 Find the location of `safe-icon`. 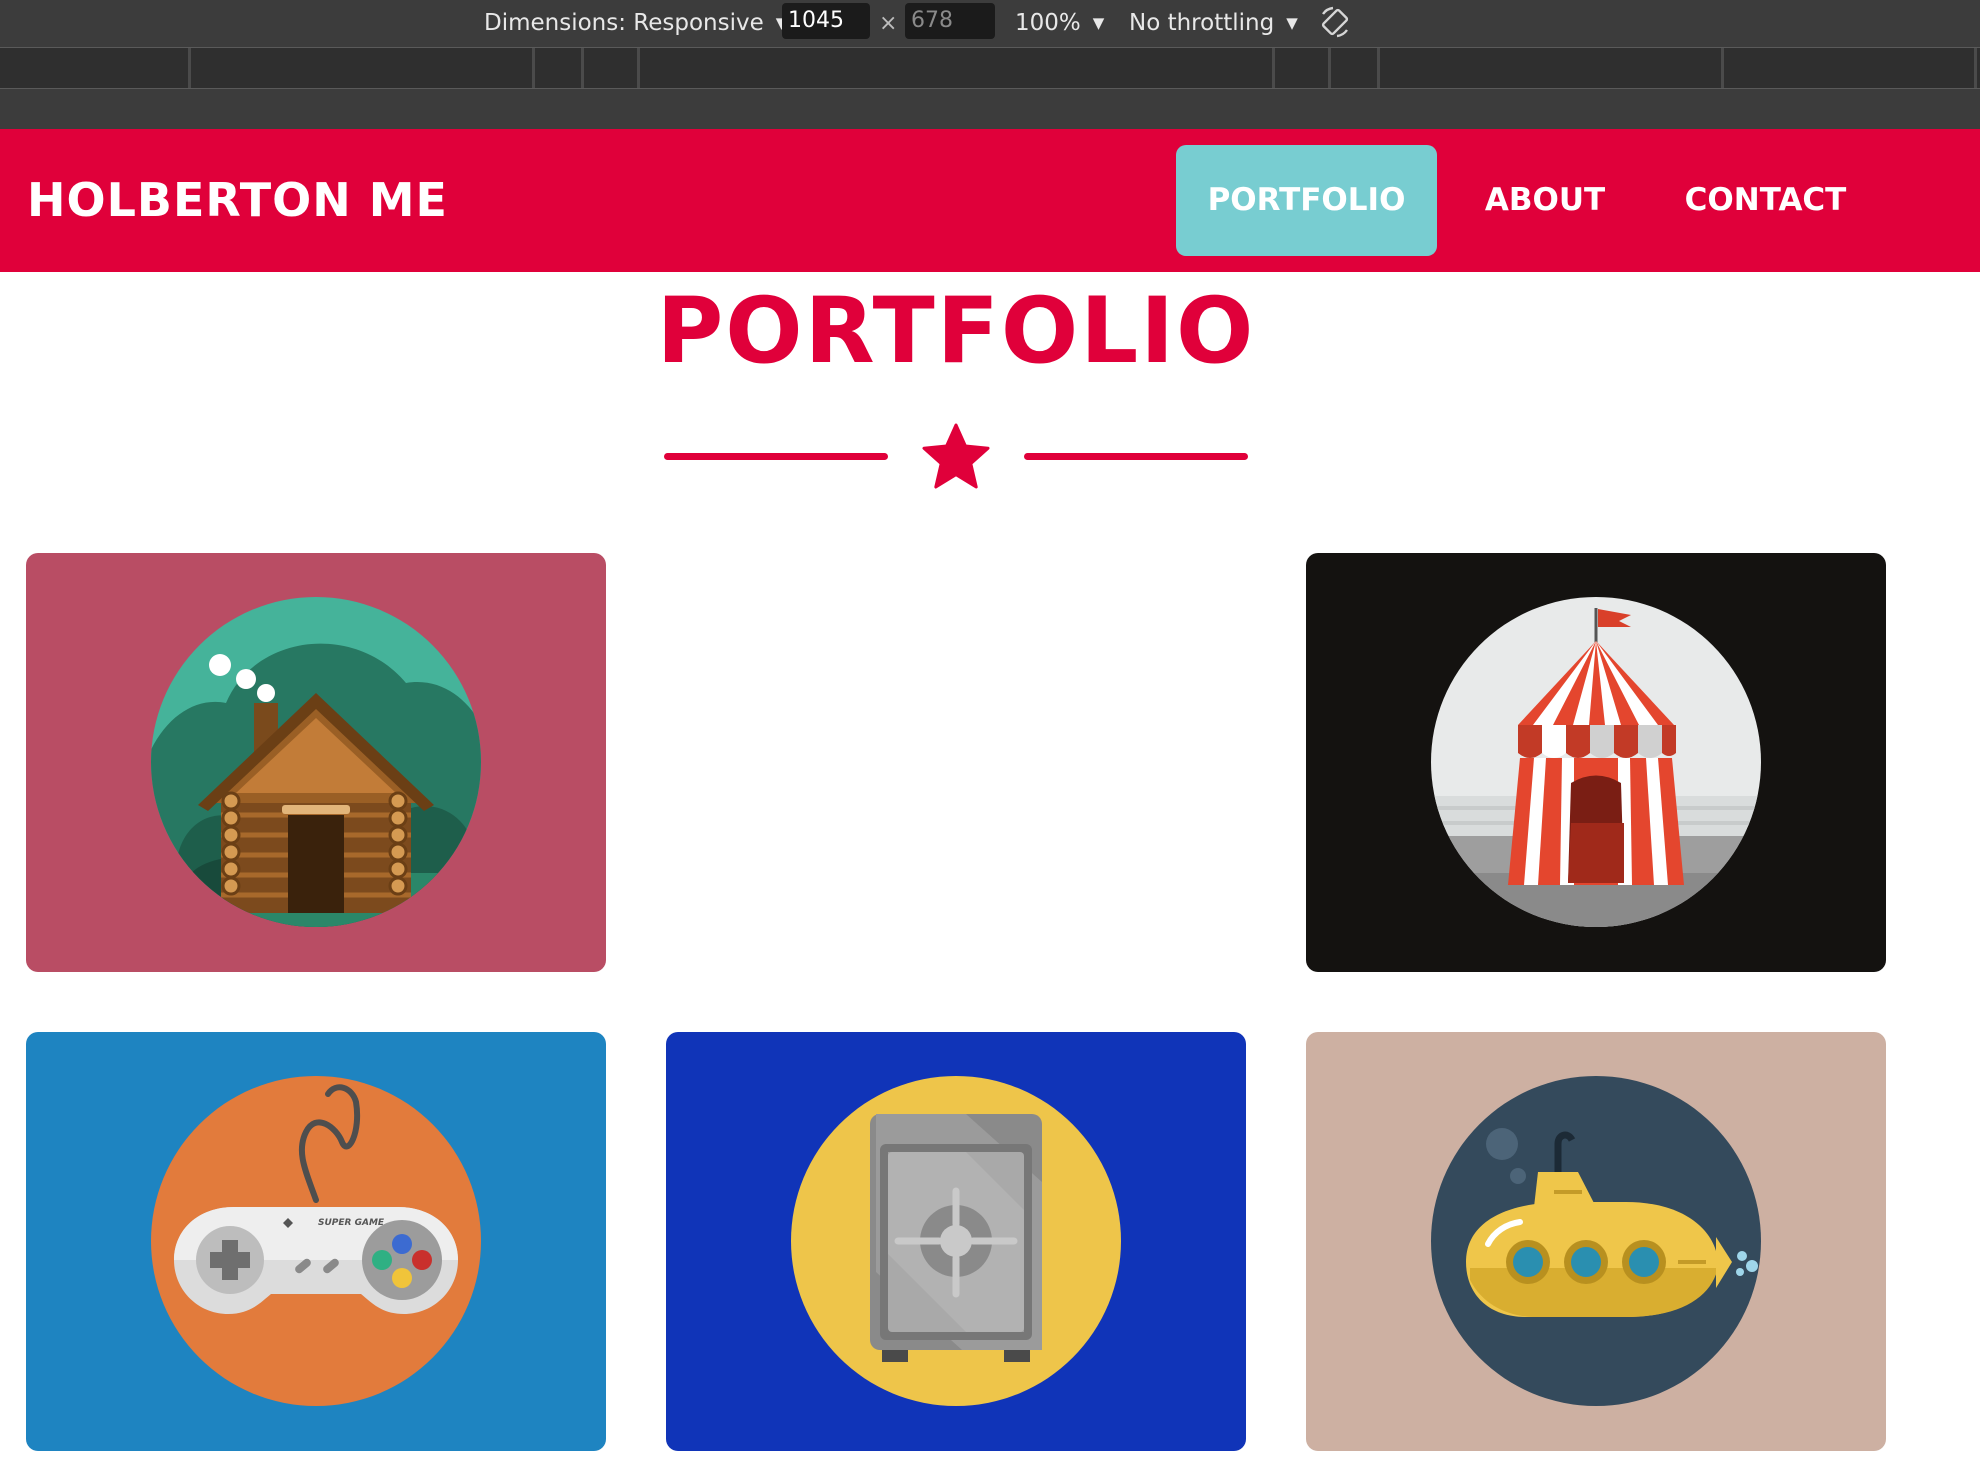

safe-icon is located at coordinates (956, 1241).